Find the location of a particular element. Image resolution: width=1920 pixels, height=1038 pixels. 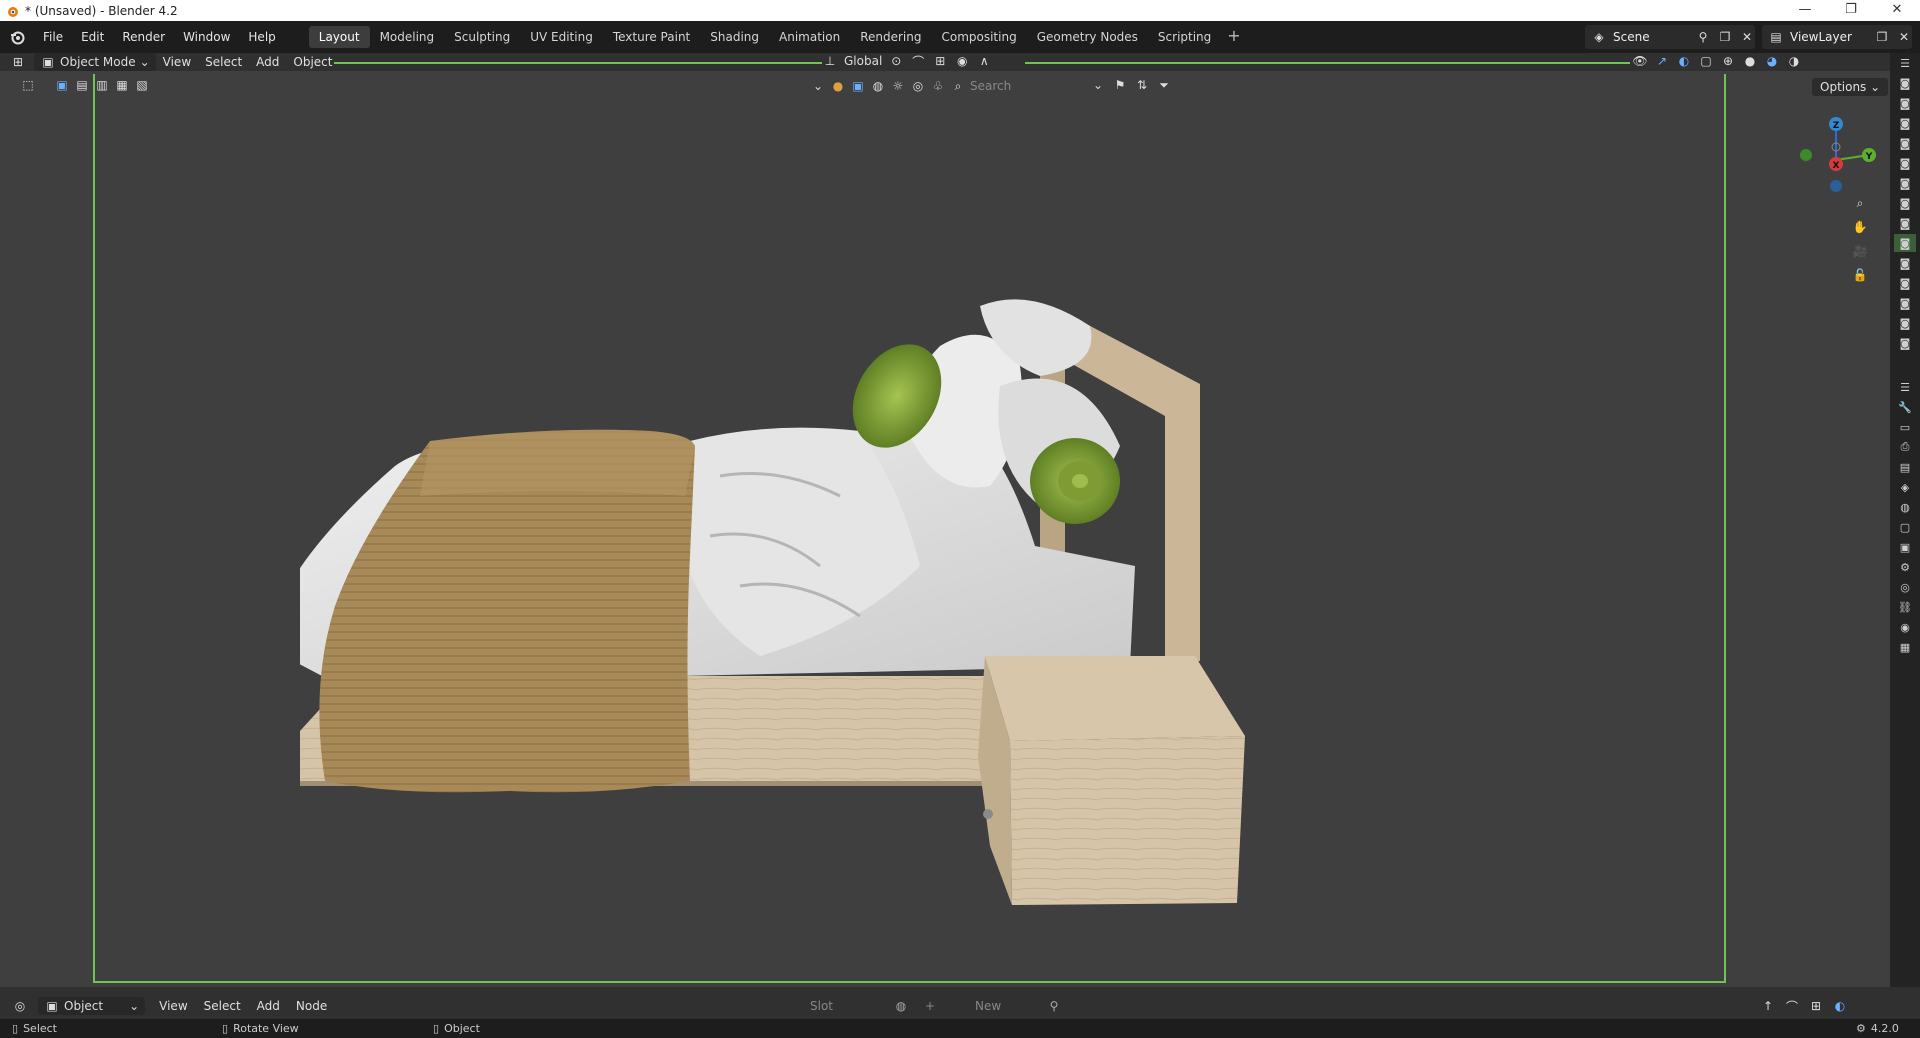

slot-dropdown: Slot is located at coordinates (821, 1006).